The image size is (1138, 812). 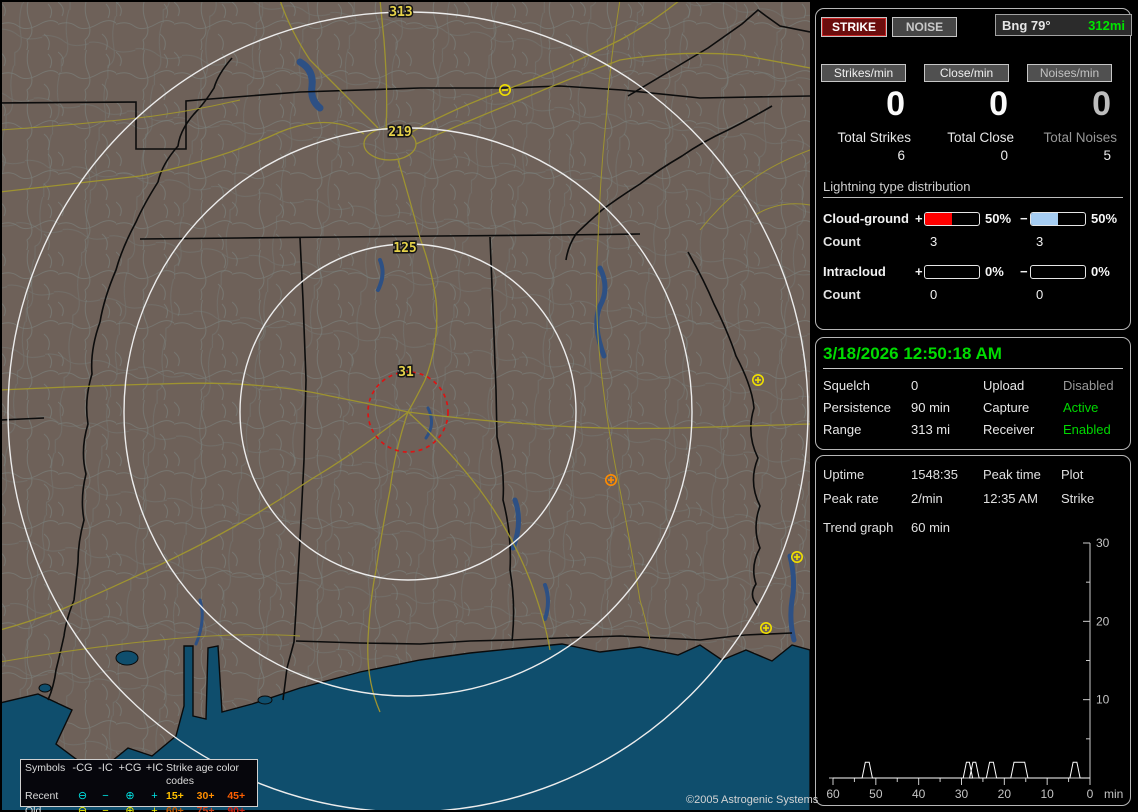 What do you see at coordinates (874, 137) in the screenshot?
I see `total-strikes-label: Total Strikes` at bounding box center [874, 137].